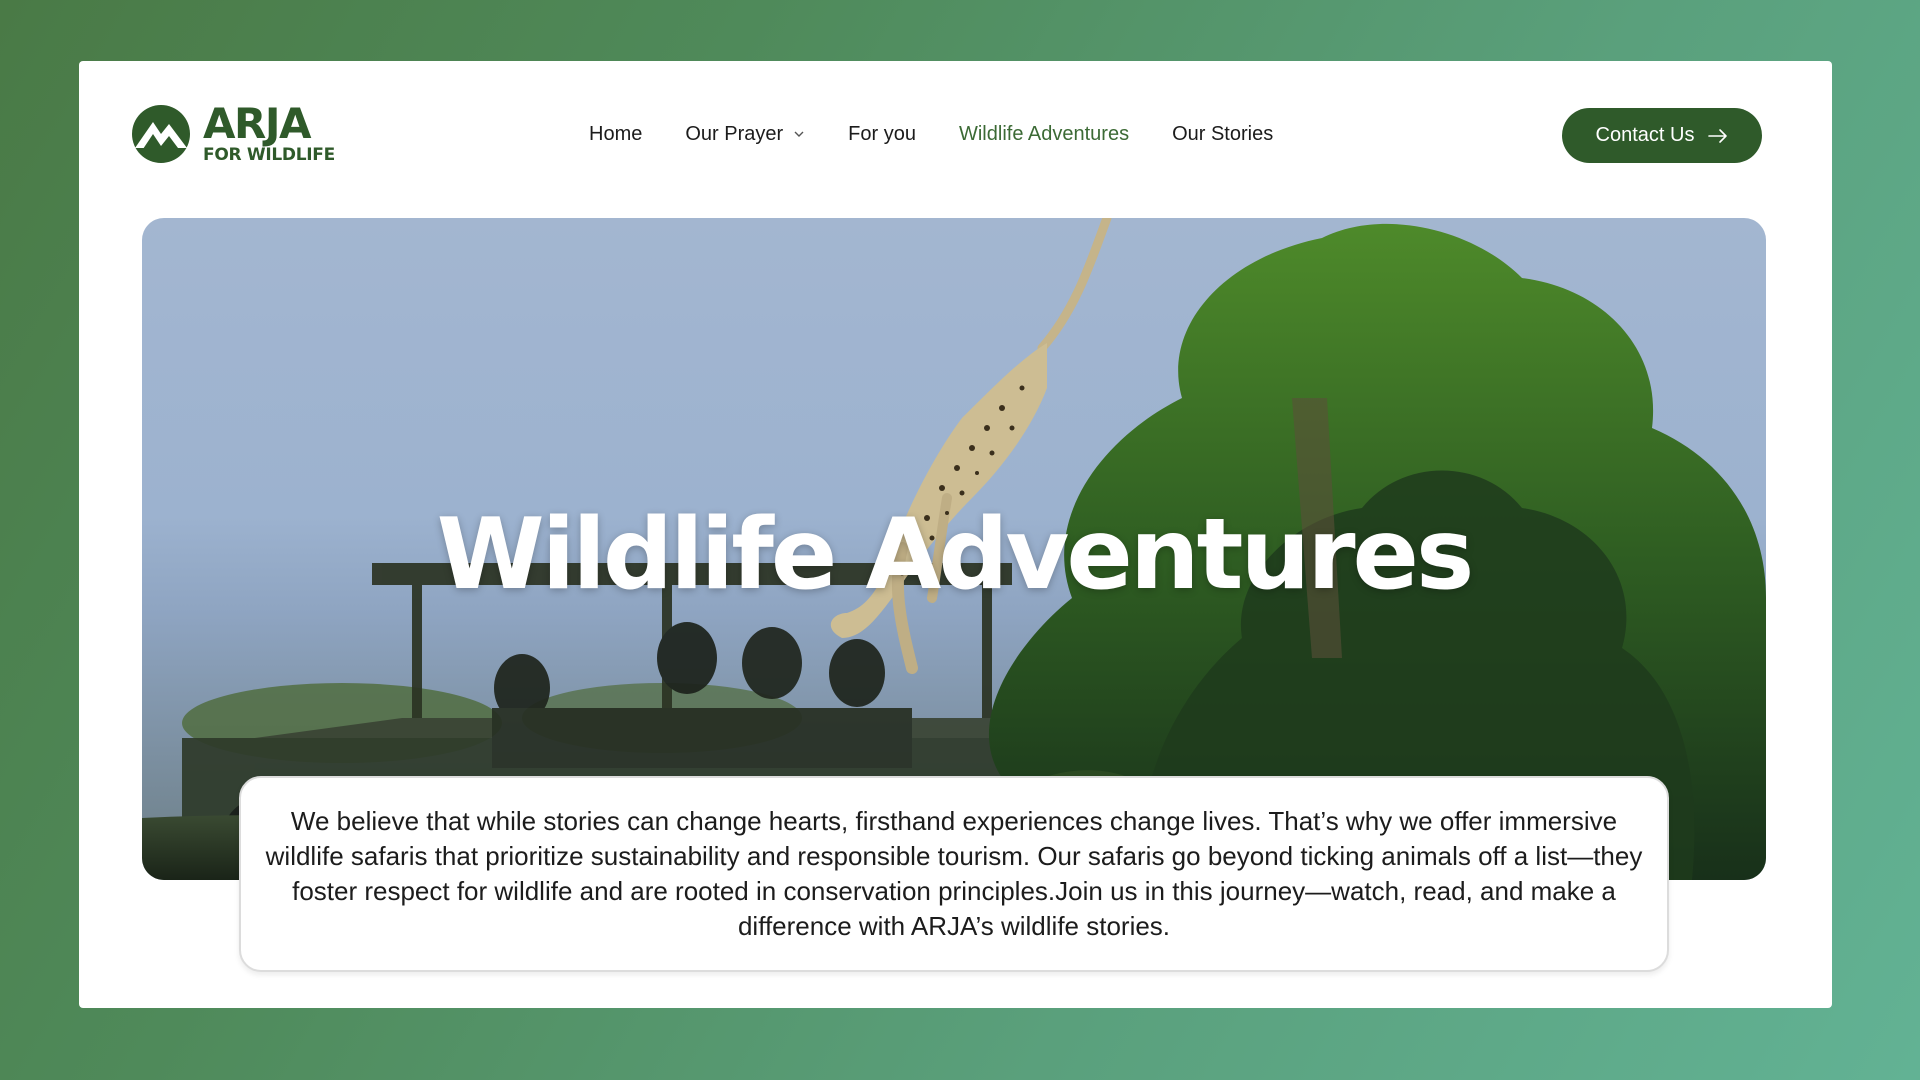  I want to click on nav-item-for-you: For you, so click(882, 134).